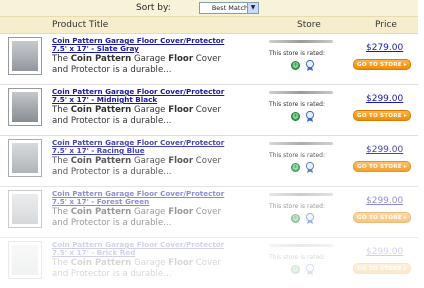 This screenshot has width=424, height=288. Describe the element at coordinates (252, 8) in the screenshot. I see `chevron-down-icon: ▼` at that location.